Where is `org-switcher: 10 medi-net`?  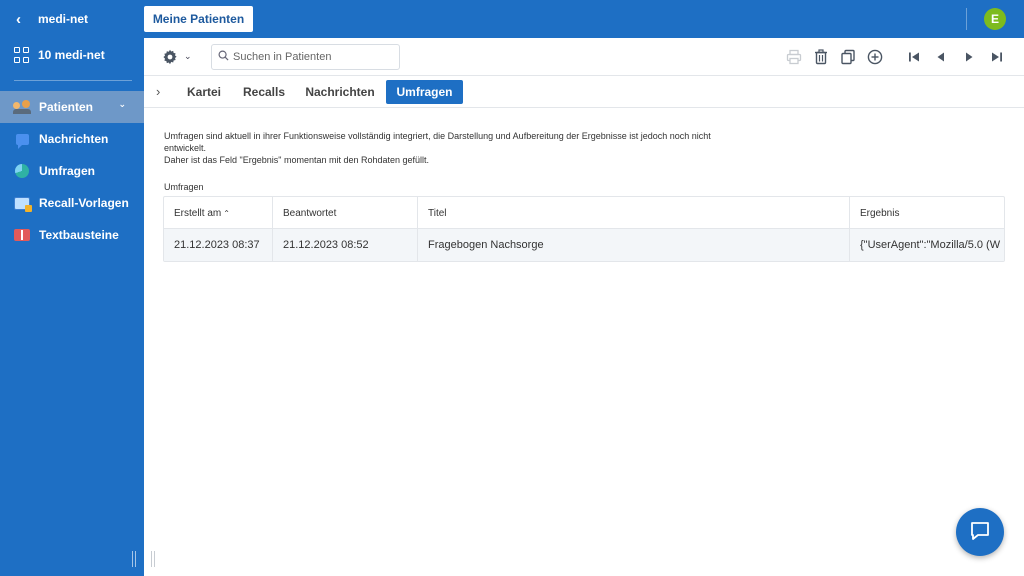 org-switcher: 10 medi-net is located at coordinates (72, 55).